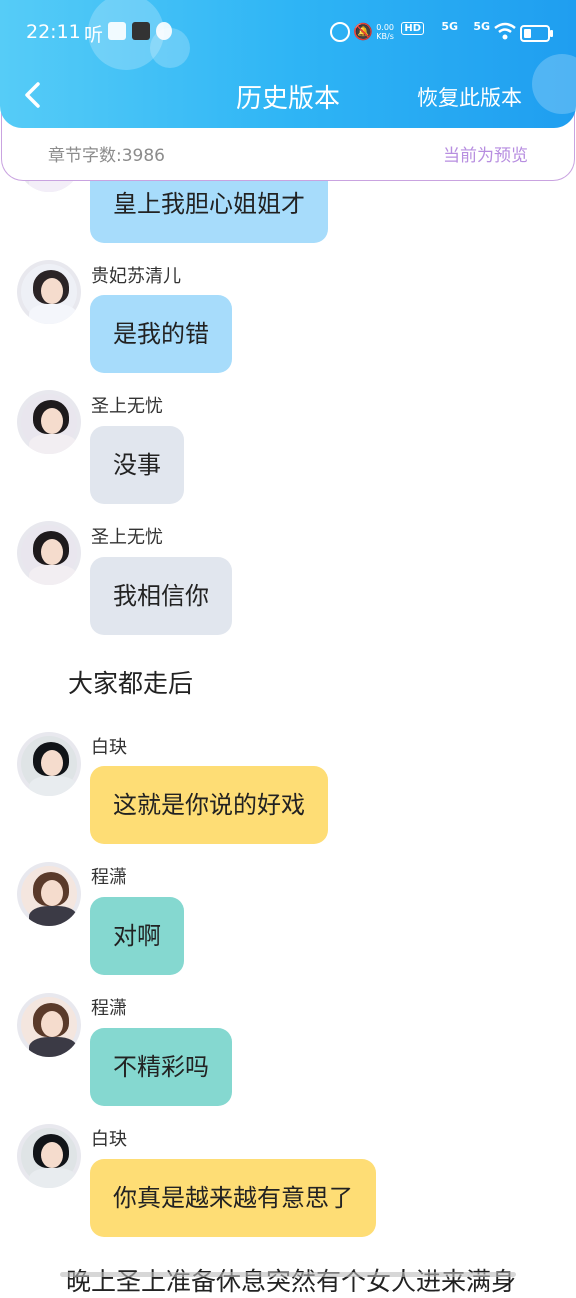 The width and height of the screenshot is (576, 1298). What do you see at coordinates (136, 276) in the screenshot?
I see `sender-name: 贵妃苏清儿` at bounding box center [136, 276].